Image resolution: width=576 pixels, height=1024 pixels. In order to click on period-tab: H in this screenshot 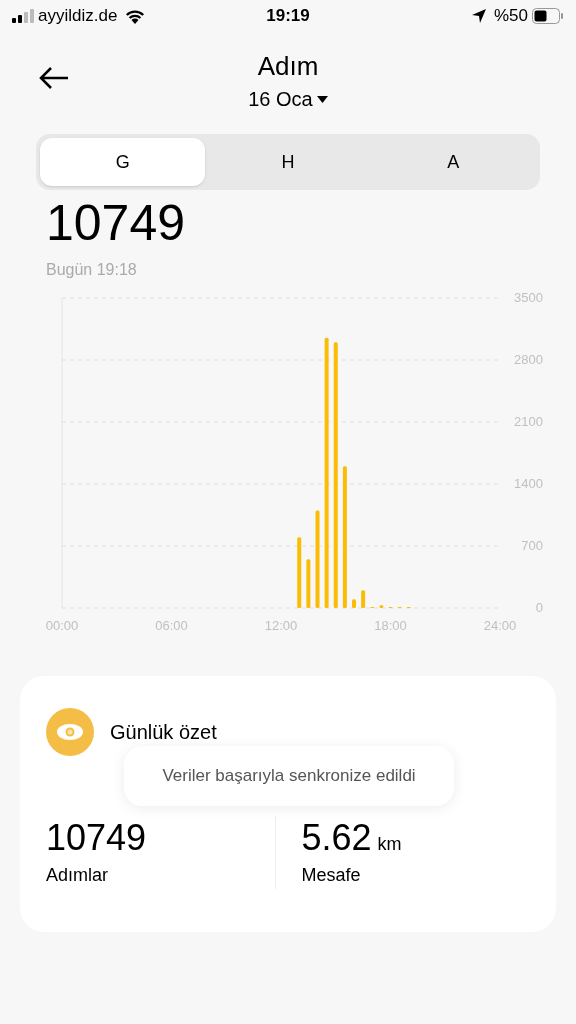, I will do `click(288, 162)`.